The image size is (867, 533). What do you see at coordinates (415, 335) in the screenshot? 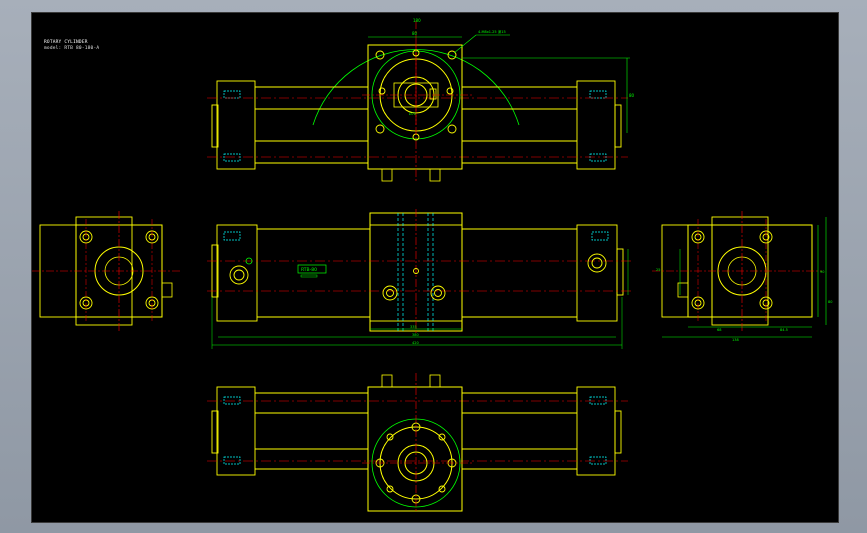
I see `dim-front-b: 380` at bounding box center [415, 335].